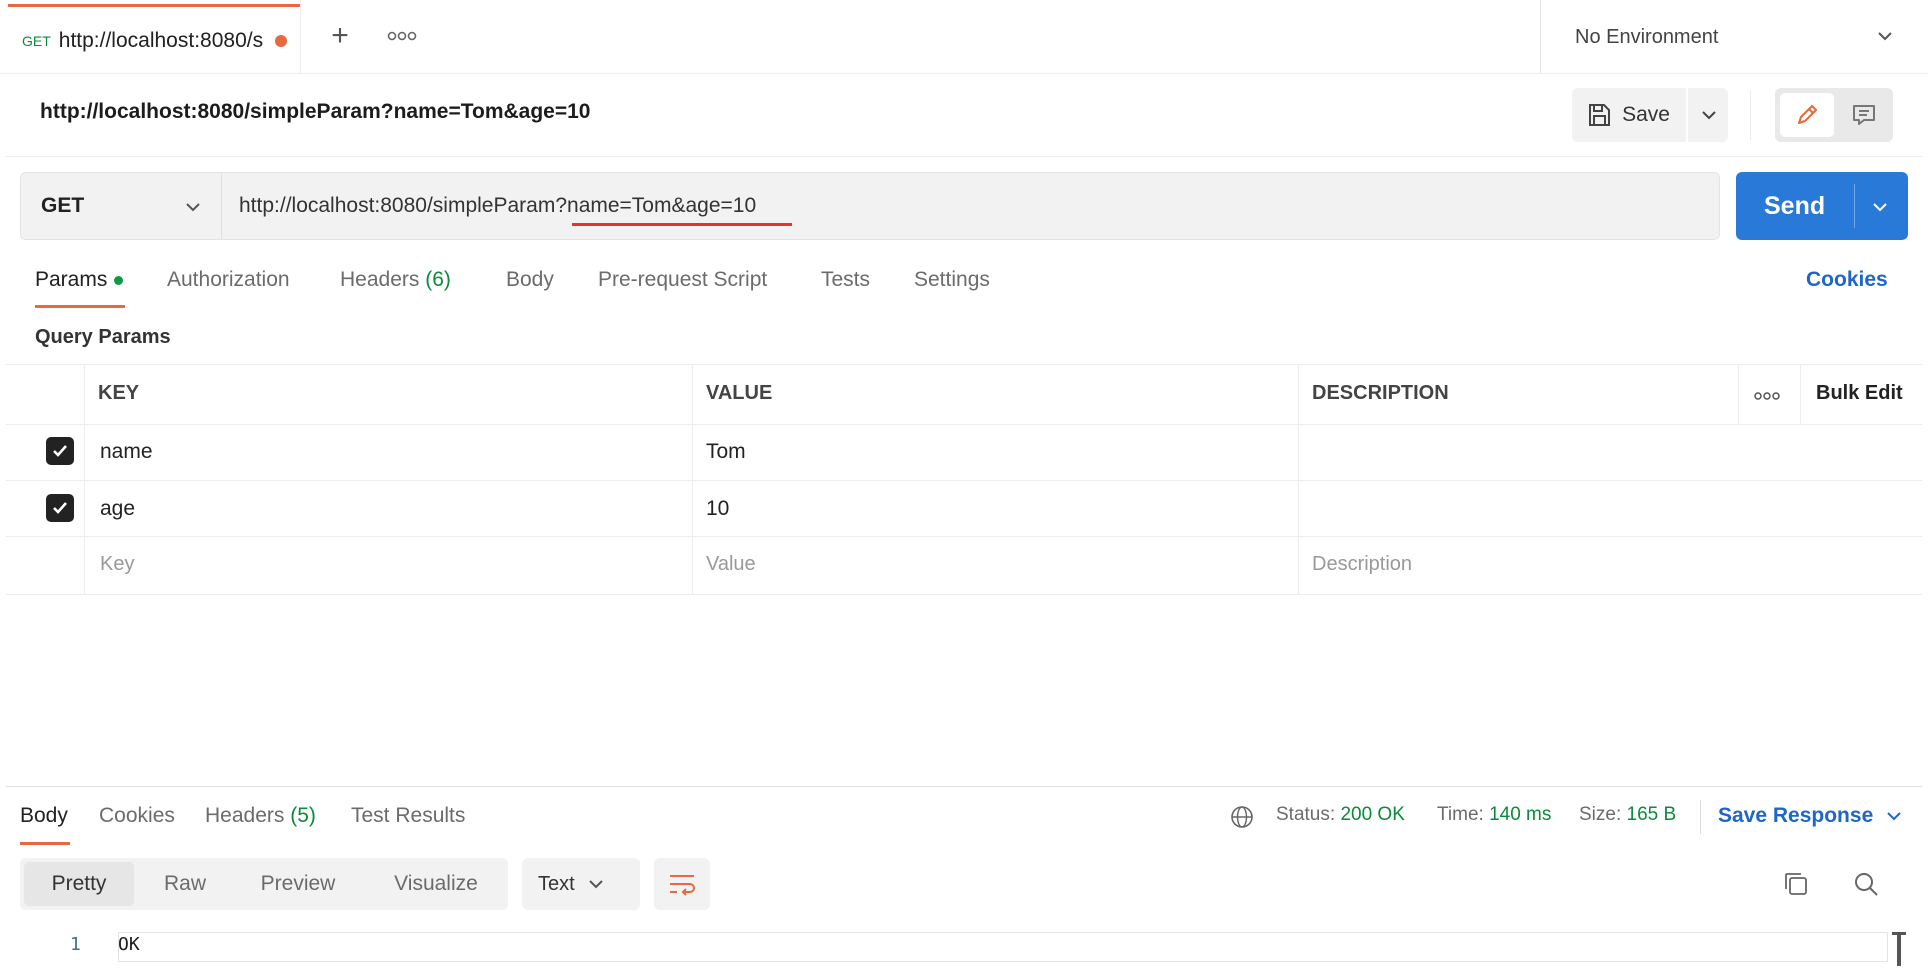  I want to click on format-pretty: Pretty, so click(79, 884).